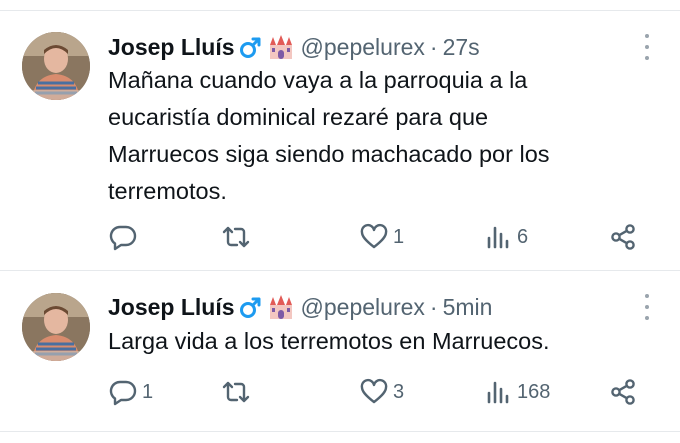 The image size is (680, 443). What do you see at coordinates (399, 391) in the screenshot?
I see `like-count: 3` at bounding box center [399, 391].